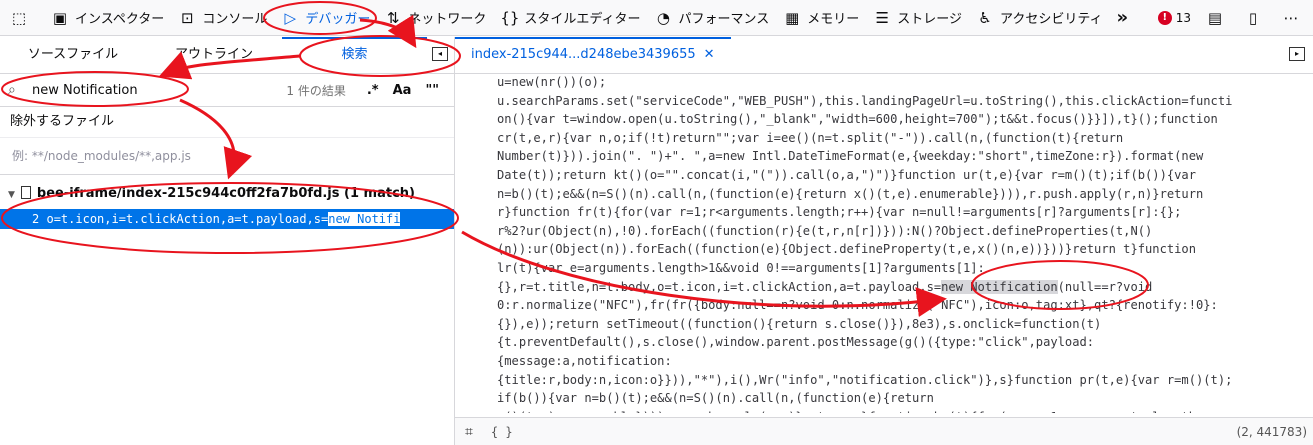  I want to click on tab-memory: ▦ メモリー, so click(821, 18).